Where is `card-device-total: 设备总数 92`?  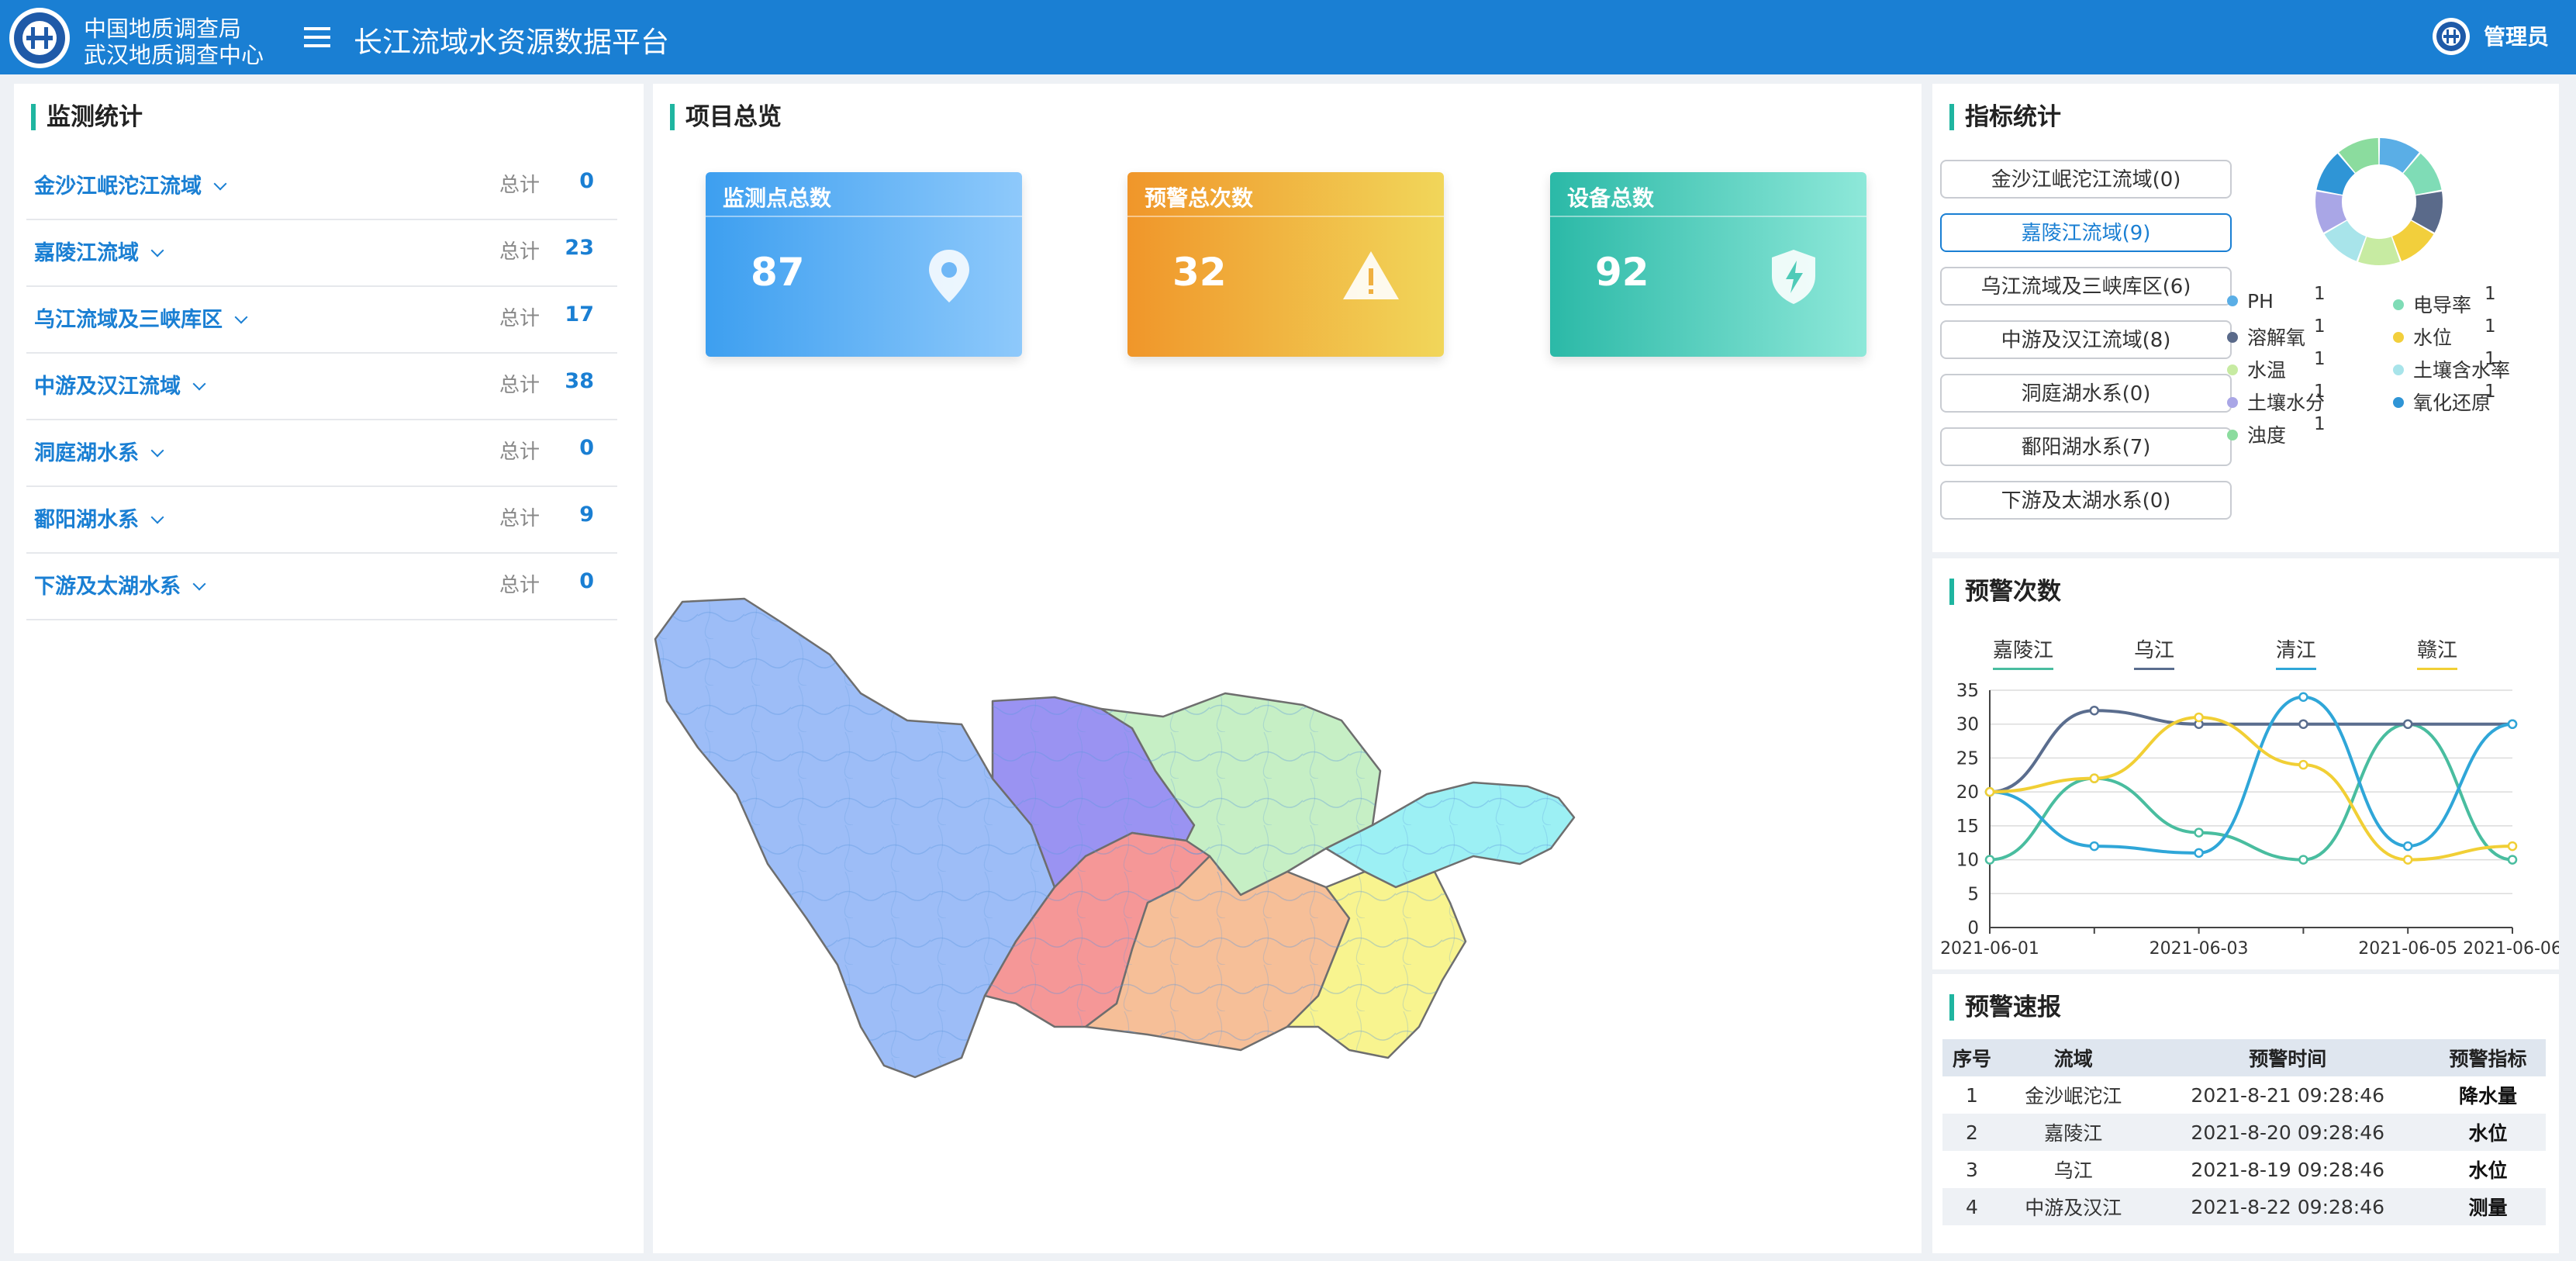 card-device-total: 设备总数 92 is located at coordinates (1708, 265).